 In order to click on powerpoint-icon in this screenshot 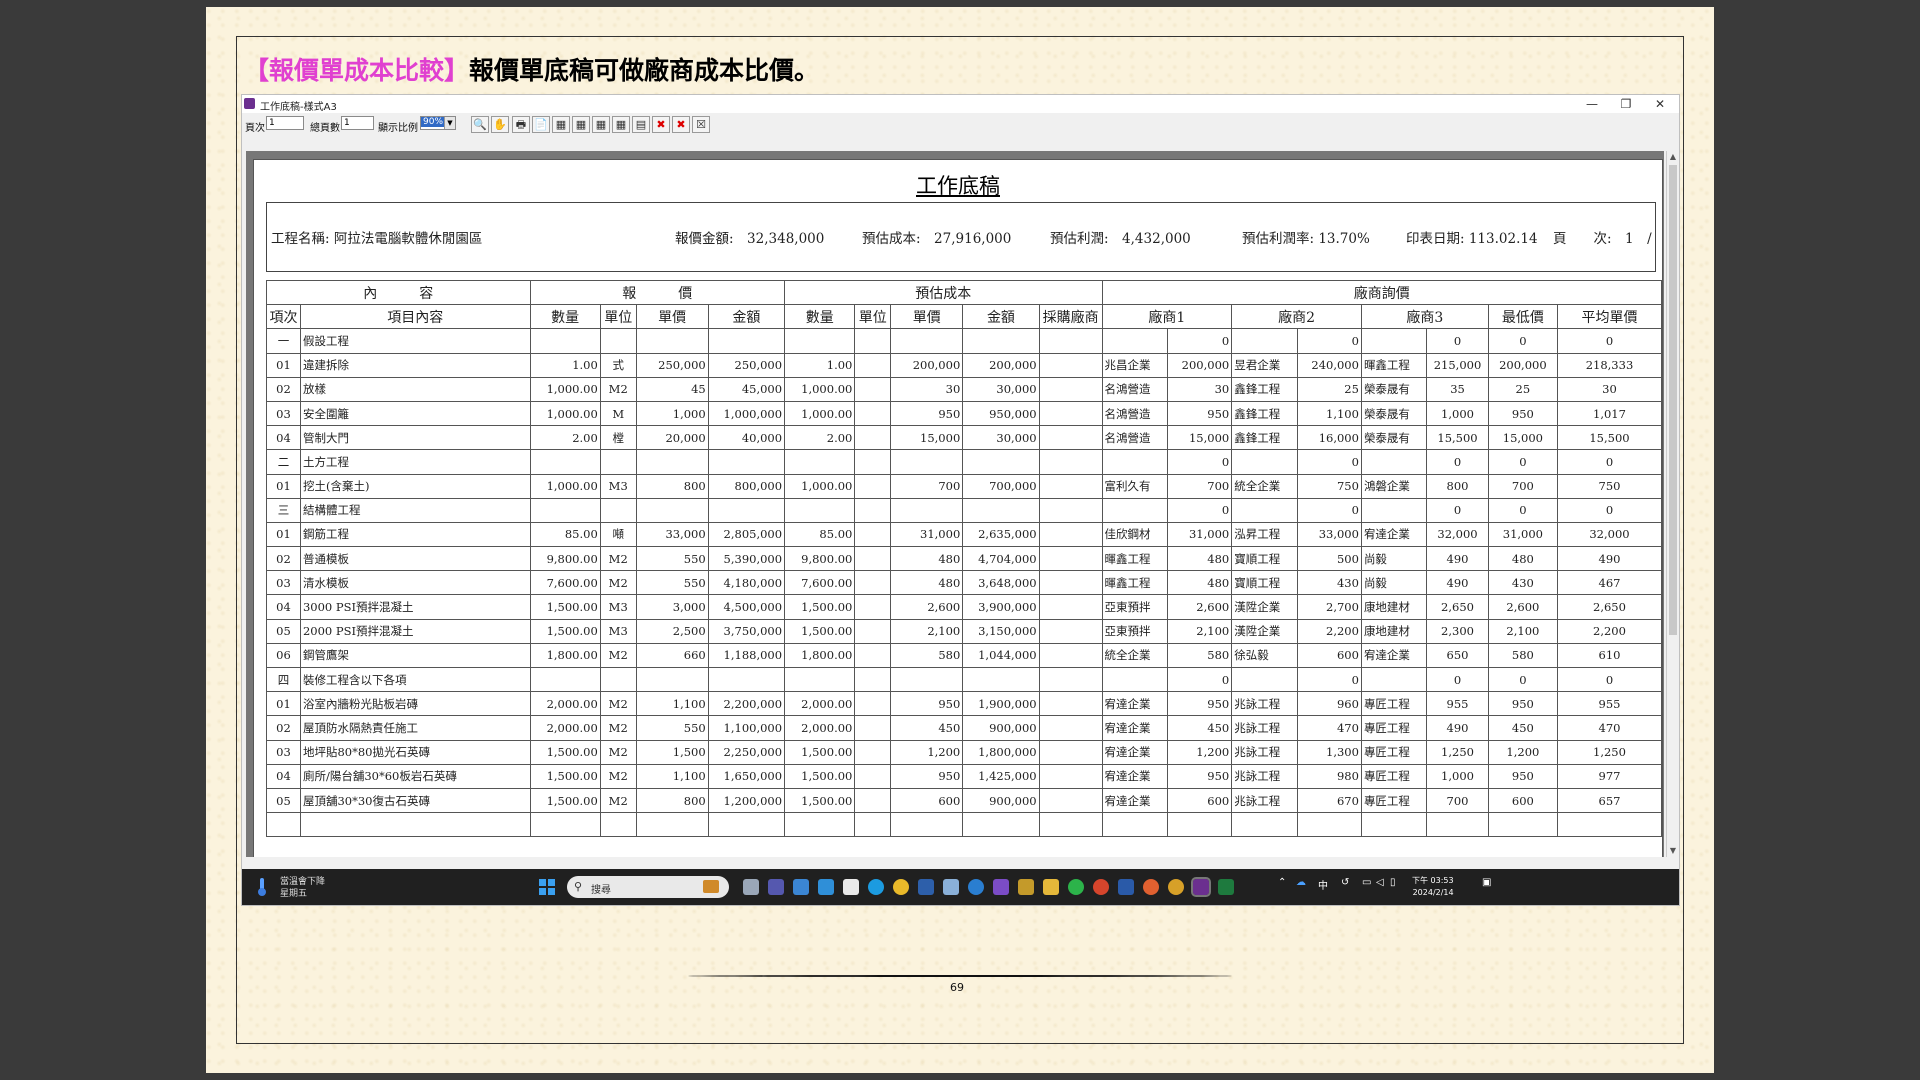, I will do `click(1101, 887)`.